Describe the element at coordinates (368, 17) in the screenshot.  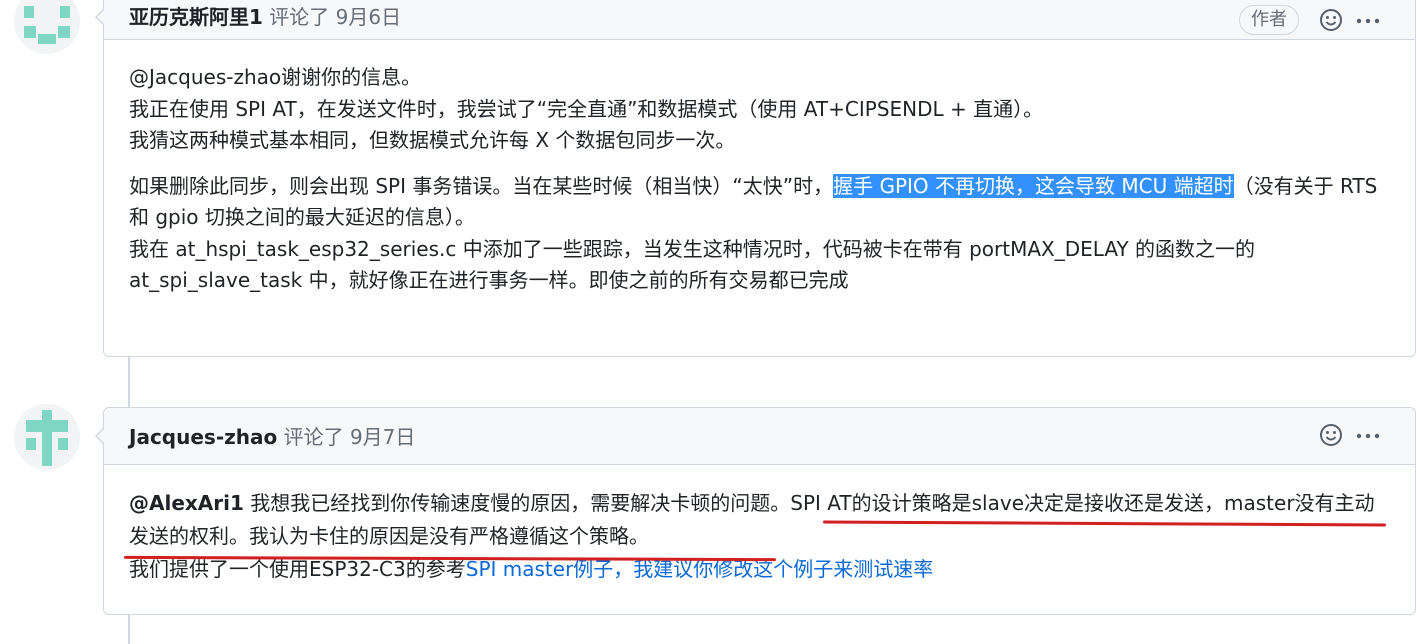
I see `comment-date: 9月6日` at that location.